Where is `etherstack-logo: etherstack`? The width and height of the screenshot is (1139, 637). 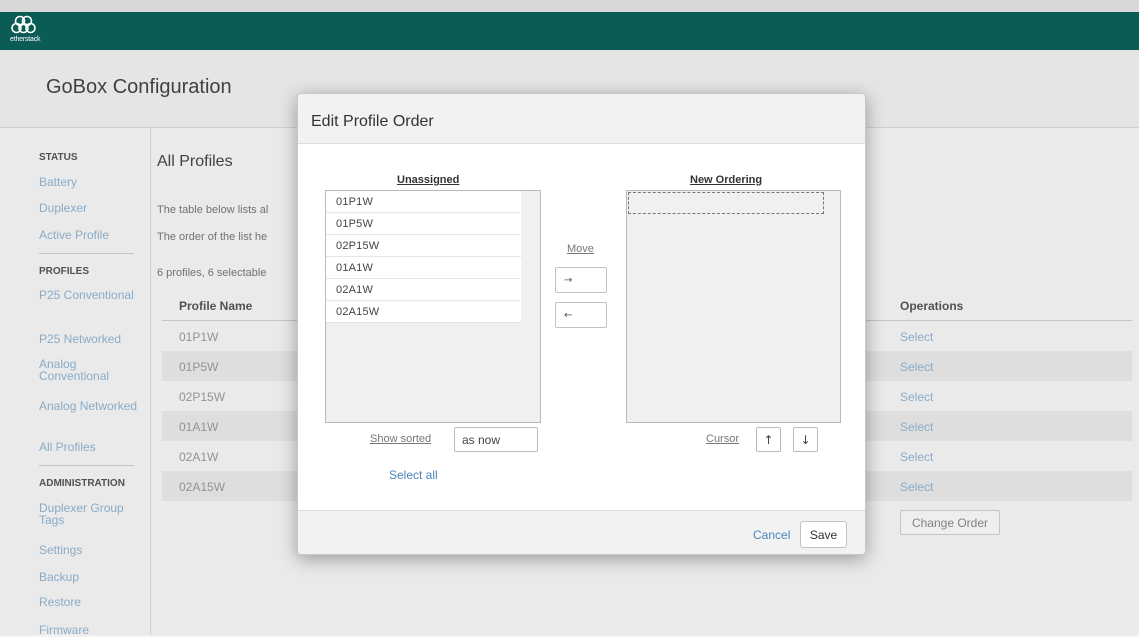 etherstack-logo: etherstack is located at coordinates (30, 30).